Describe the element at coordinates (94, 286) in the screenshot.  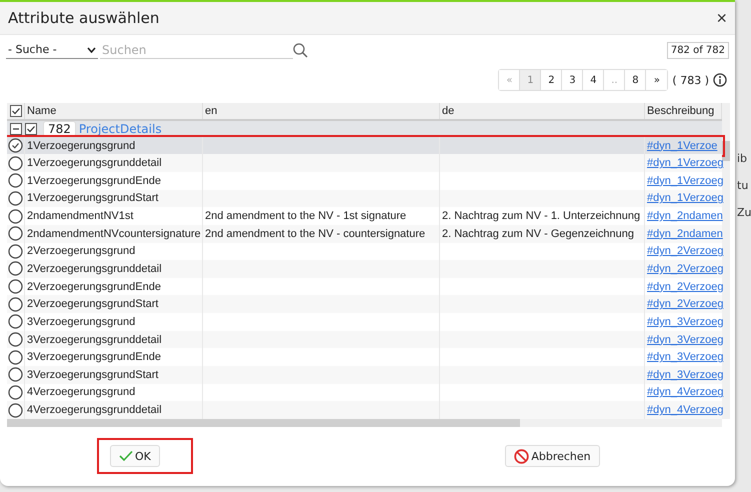
I see `table-cell: 2VerzoegerungsgrundEnde` at that location.